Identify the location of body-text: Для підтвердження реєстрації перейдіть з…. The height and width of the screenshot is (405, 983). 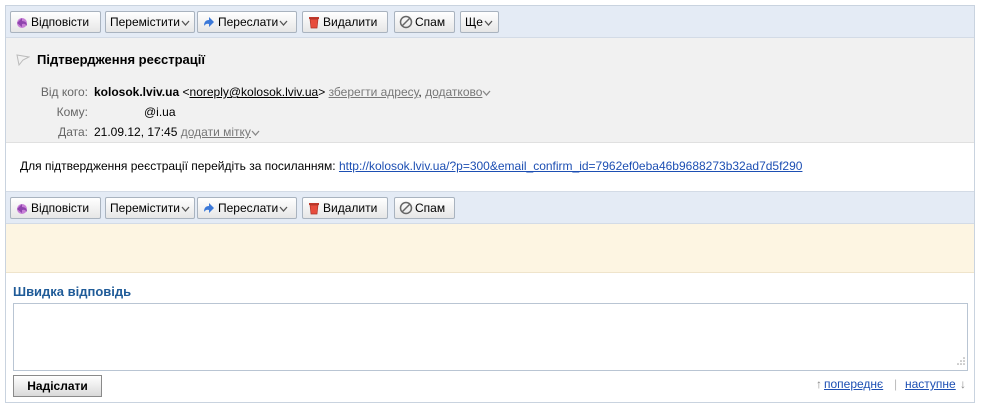
(178, 166).